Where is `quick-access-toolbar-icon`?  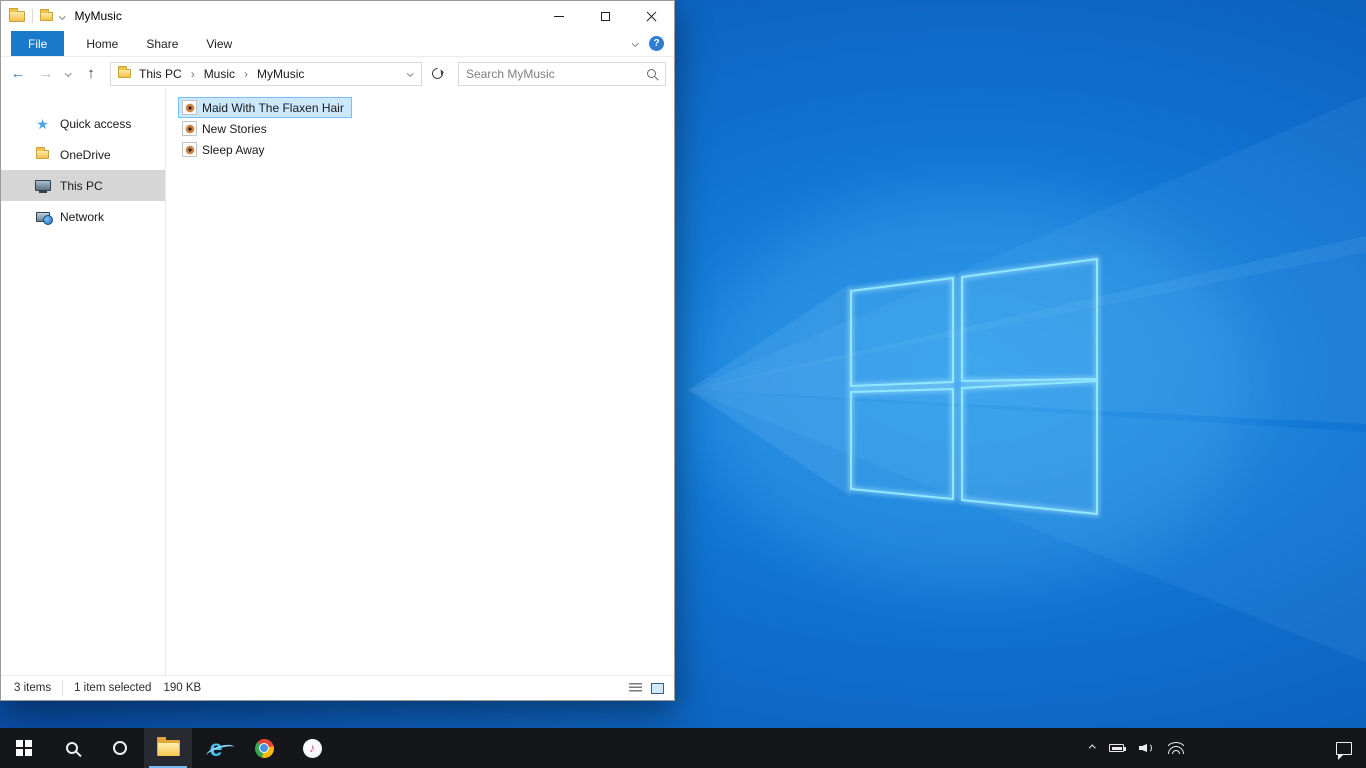 quick-access-toolbar-icon is located at coordinates (46, 14).